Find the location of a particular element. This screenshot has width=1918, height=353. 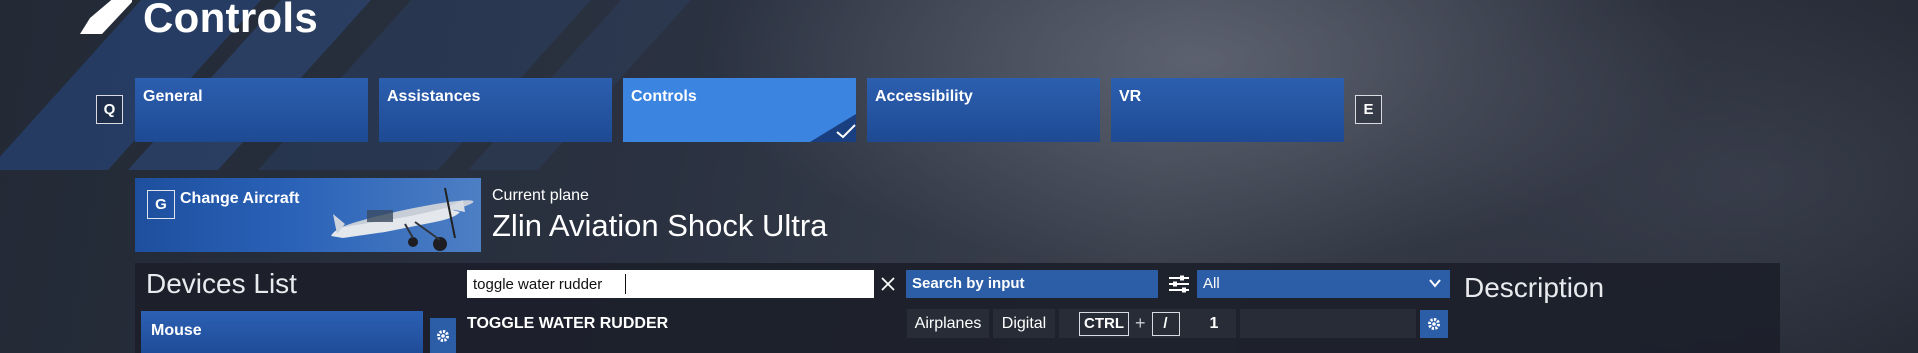

plus-icon: + is located at coordinates (1140, 323).